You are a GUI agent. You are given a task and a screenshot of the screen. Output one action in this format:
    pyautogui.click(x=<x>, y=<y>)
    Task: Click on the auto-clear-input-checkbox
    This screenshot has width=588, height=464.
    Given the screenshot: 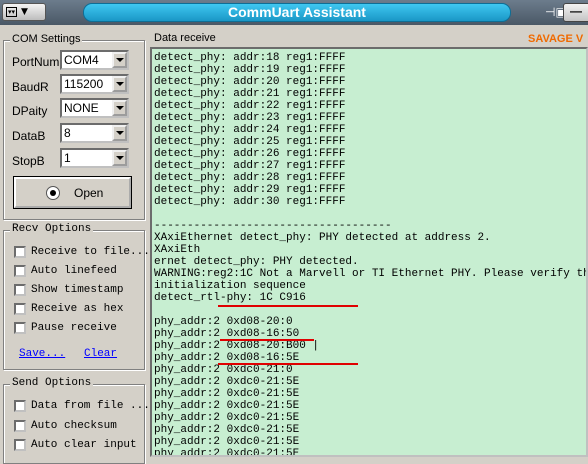 What is the action you would take?
    pyautogui.click(x=20, y=445)
    